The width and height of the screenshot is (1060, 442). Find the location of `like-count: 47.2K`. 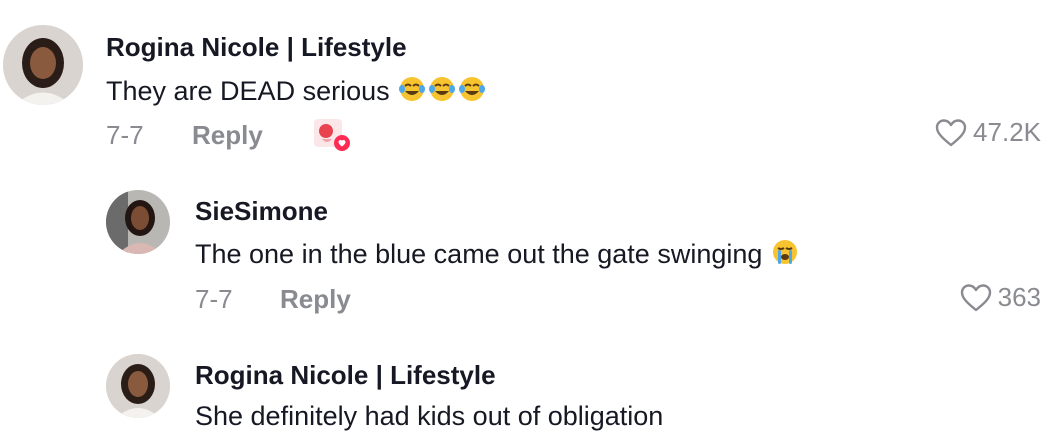

like-count: 47.2K is located at coordinates (1007, 132).